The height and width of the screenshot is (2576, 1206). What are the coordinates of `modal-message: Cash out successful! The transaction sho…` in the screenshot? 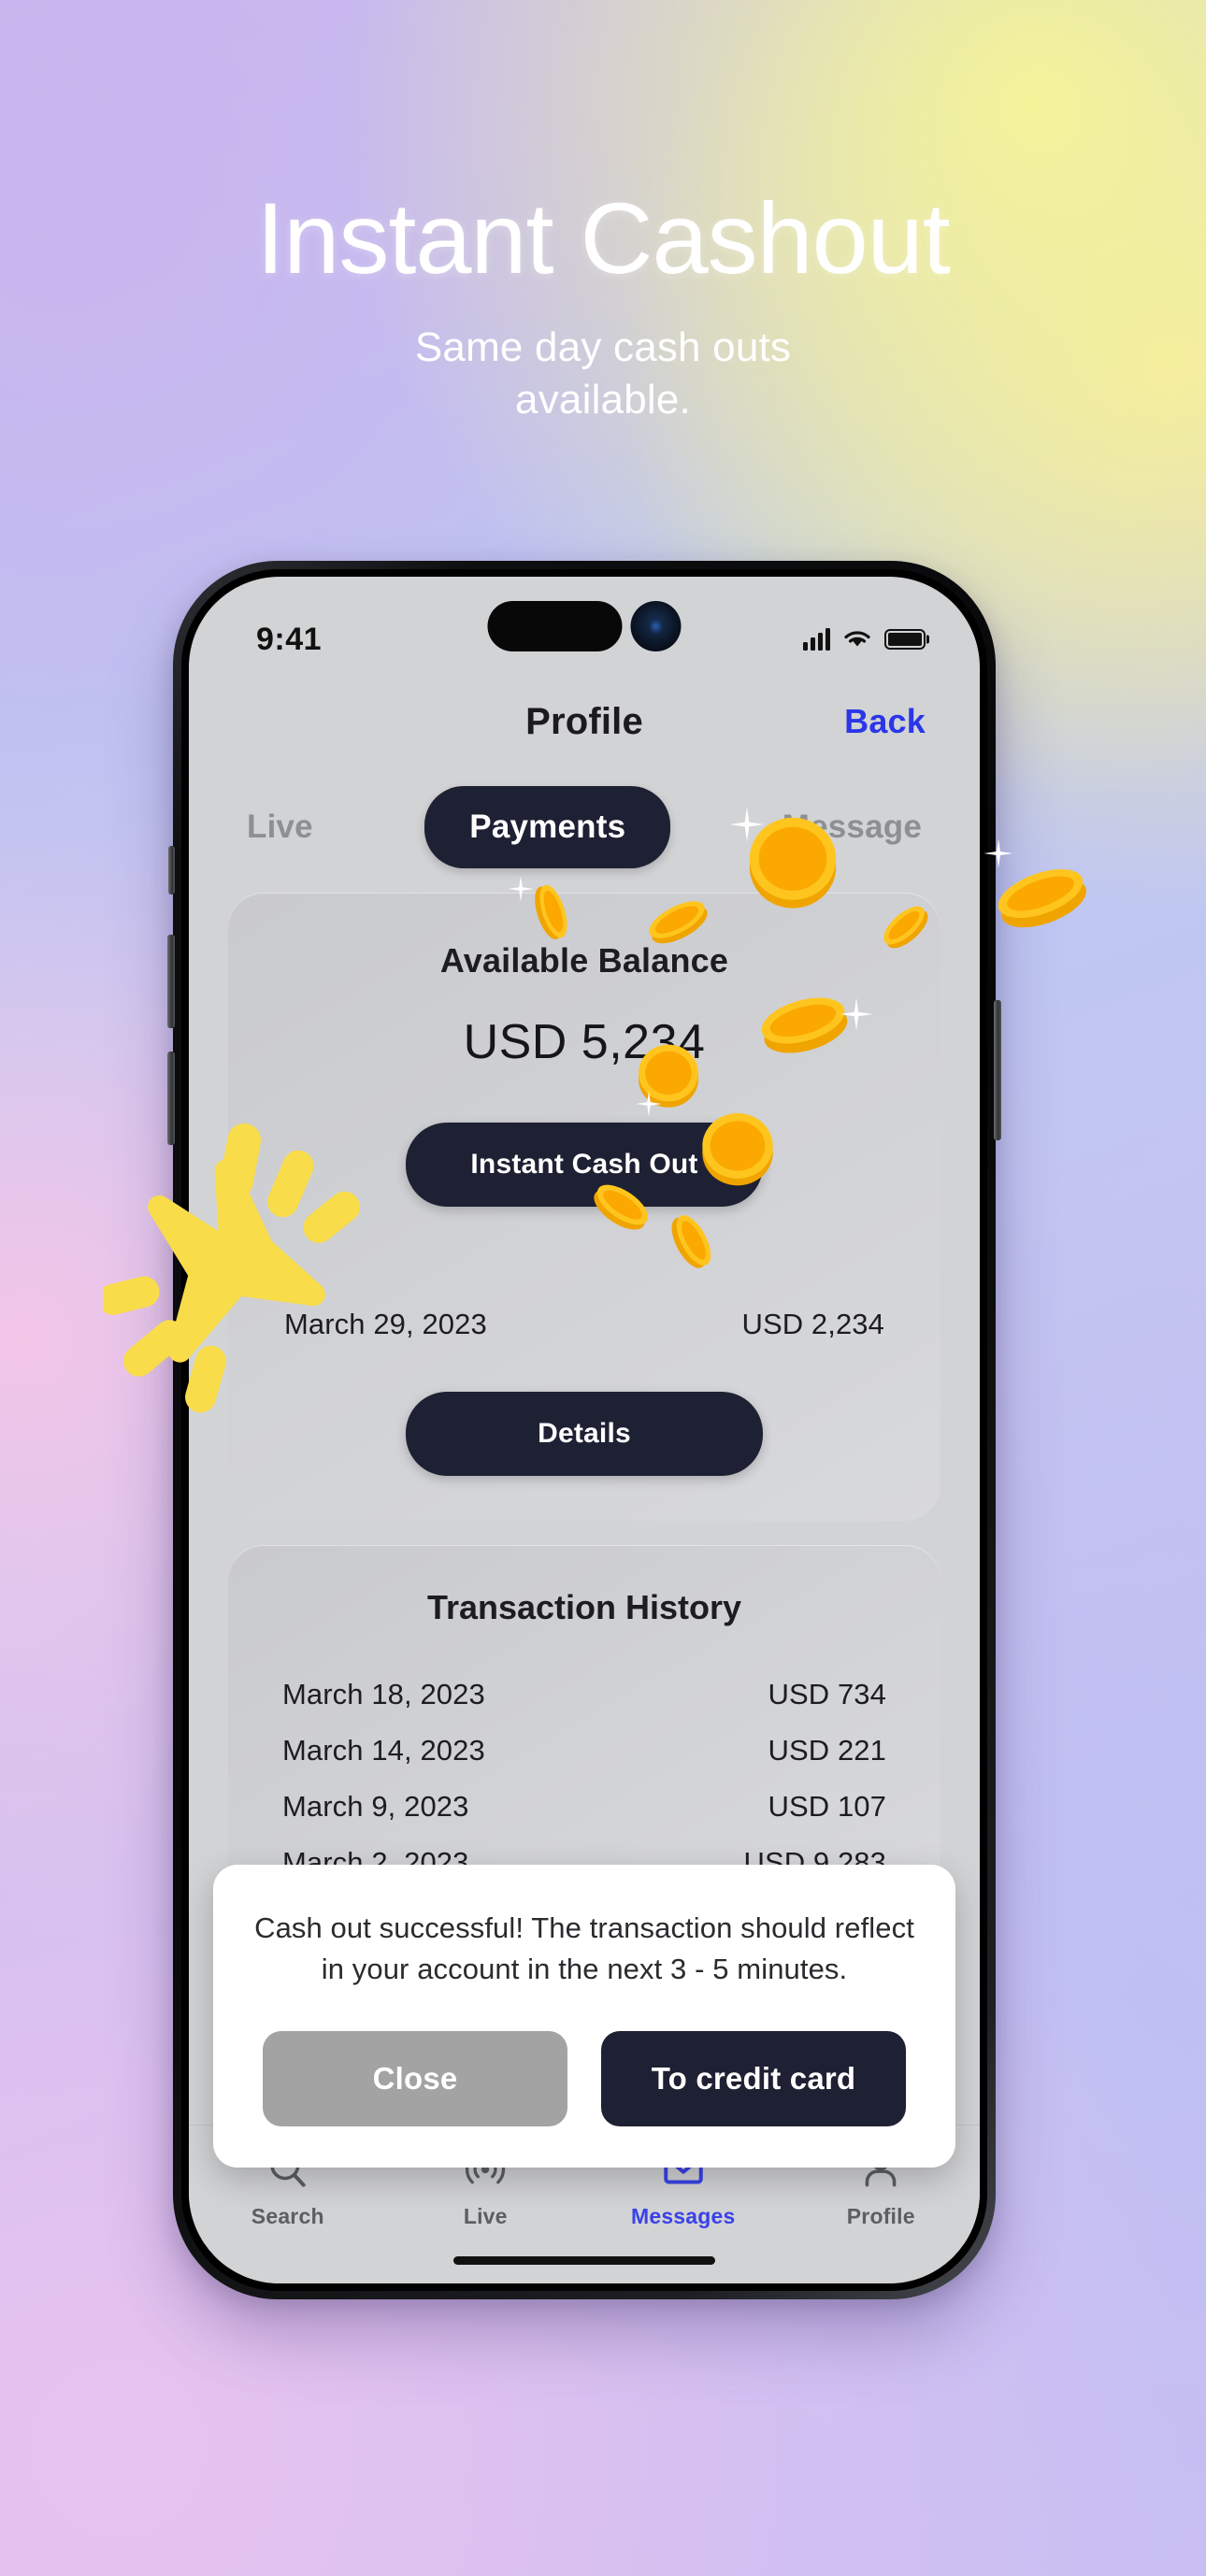 It's located at (584, 1948).